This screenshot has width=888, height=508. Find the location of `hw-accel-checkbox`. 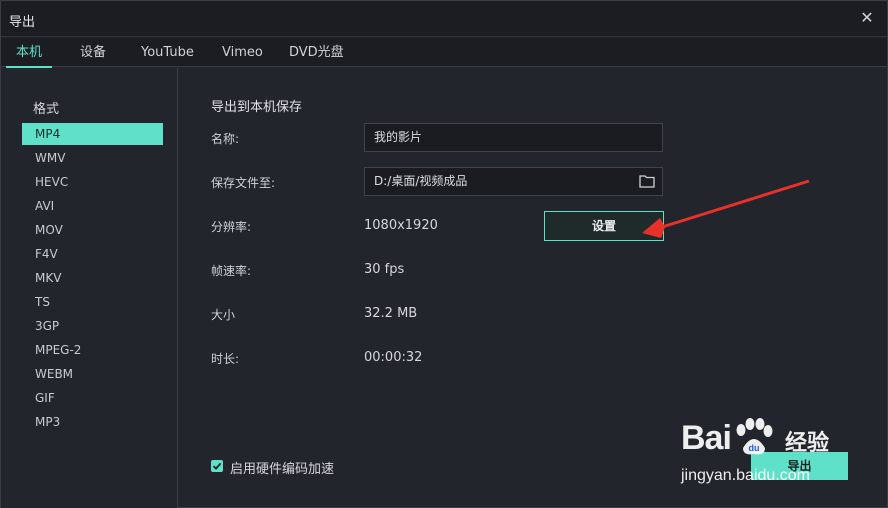

hw-accel-checkbox is located at coordinates (217, 466).